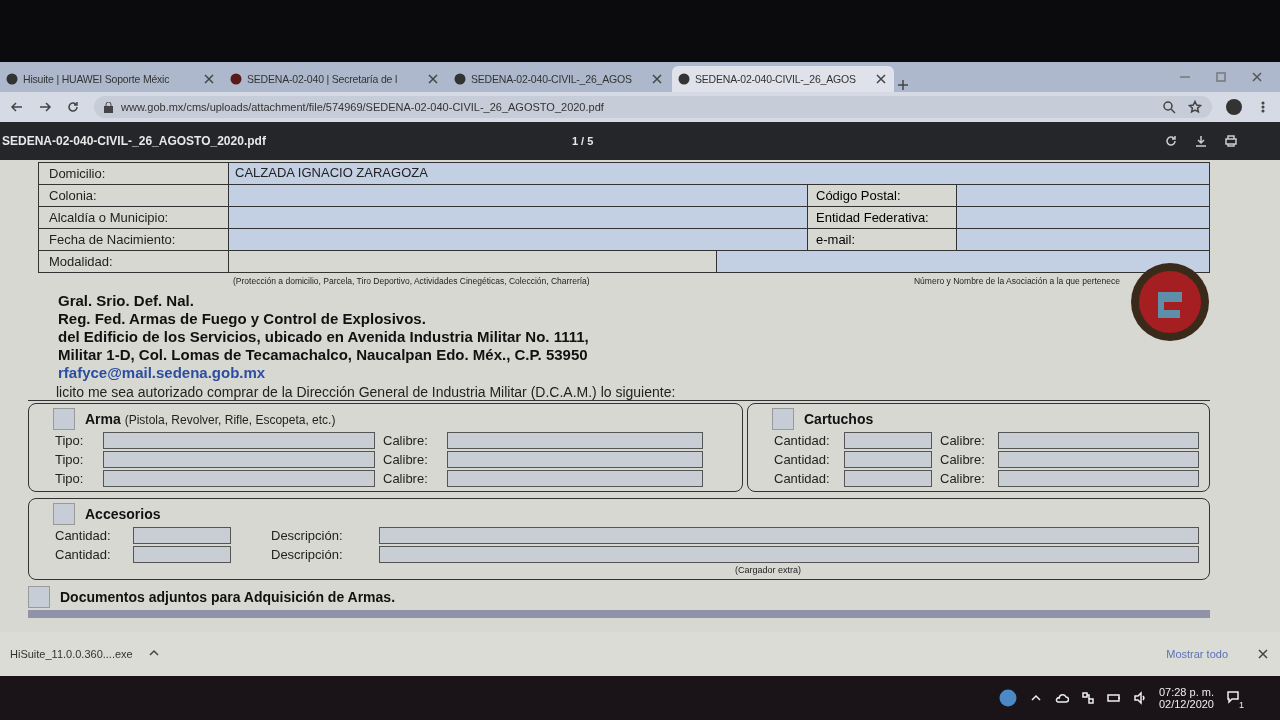 Image resolution: width=1280 pixels, height=720 pixels. Describe the element at coordinates (1113, 698) in the screenshot. I see `battery-icon` at that location.